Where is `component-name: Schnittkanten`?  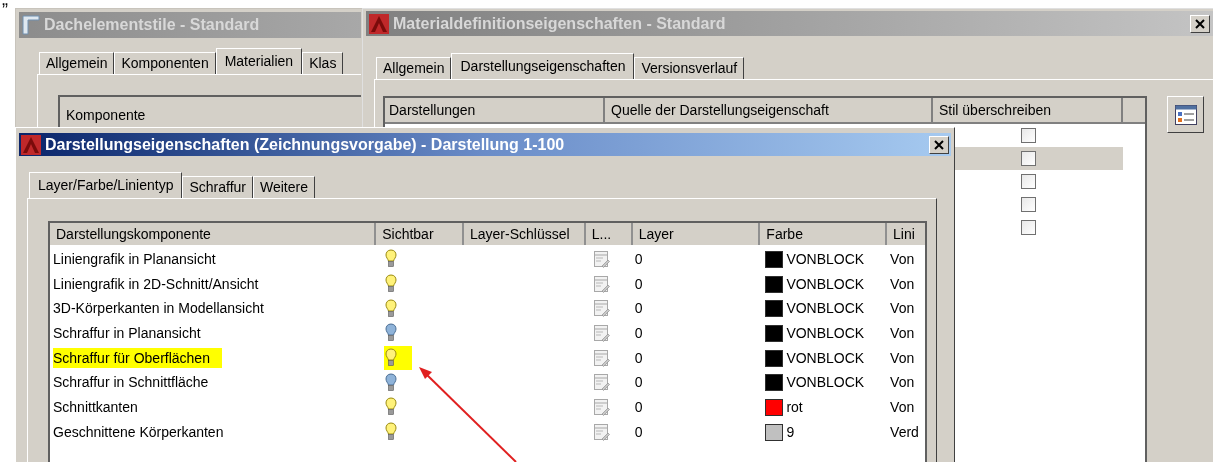
component-name: Schnittkanten is located at coordinates (95, 406).